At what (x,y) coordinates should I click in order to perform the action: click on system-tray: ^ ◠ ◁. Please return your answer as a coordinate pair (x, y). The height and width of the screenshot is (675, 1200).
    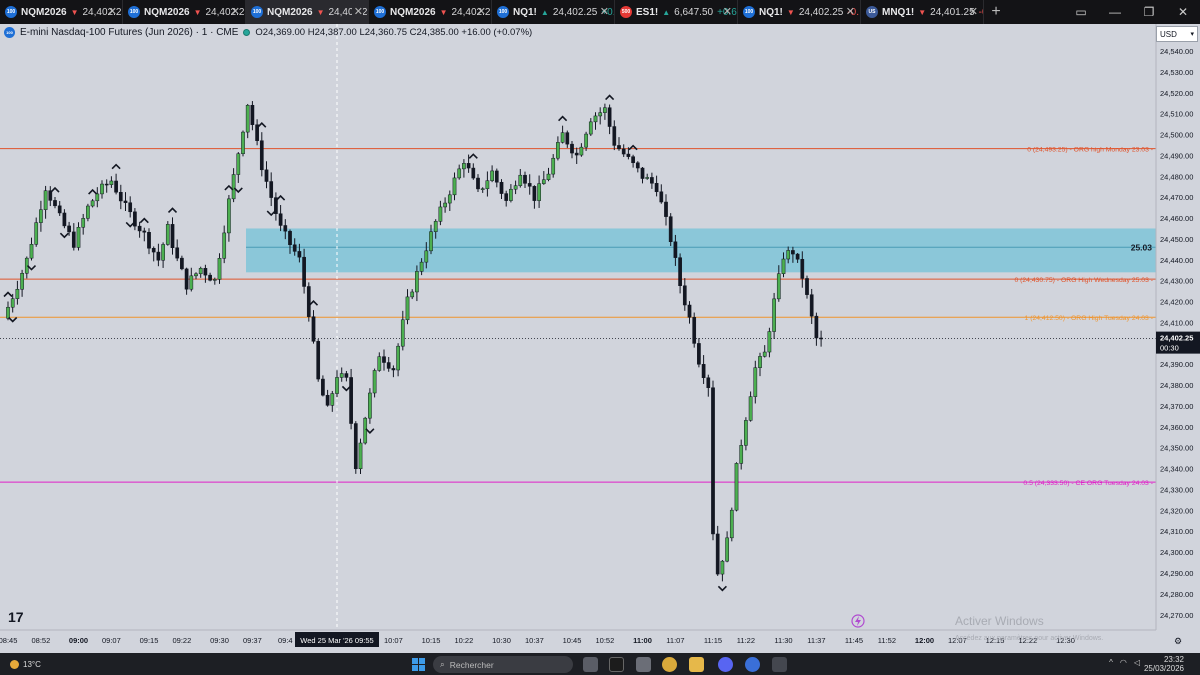
    Looking at the image, I should click on (1124, 662).